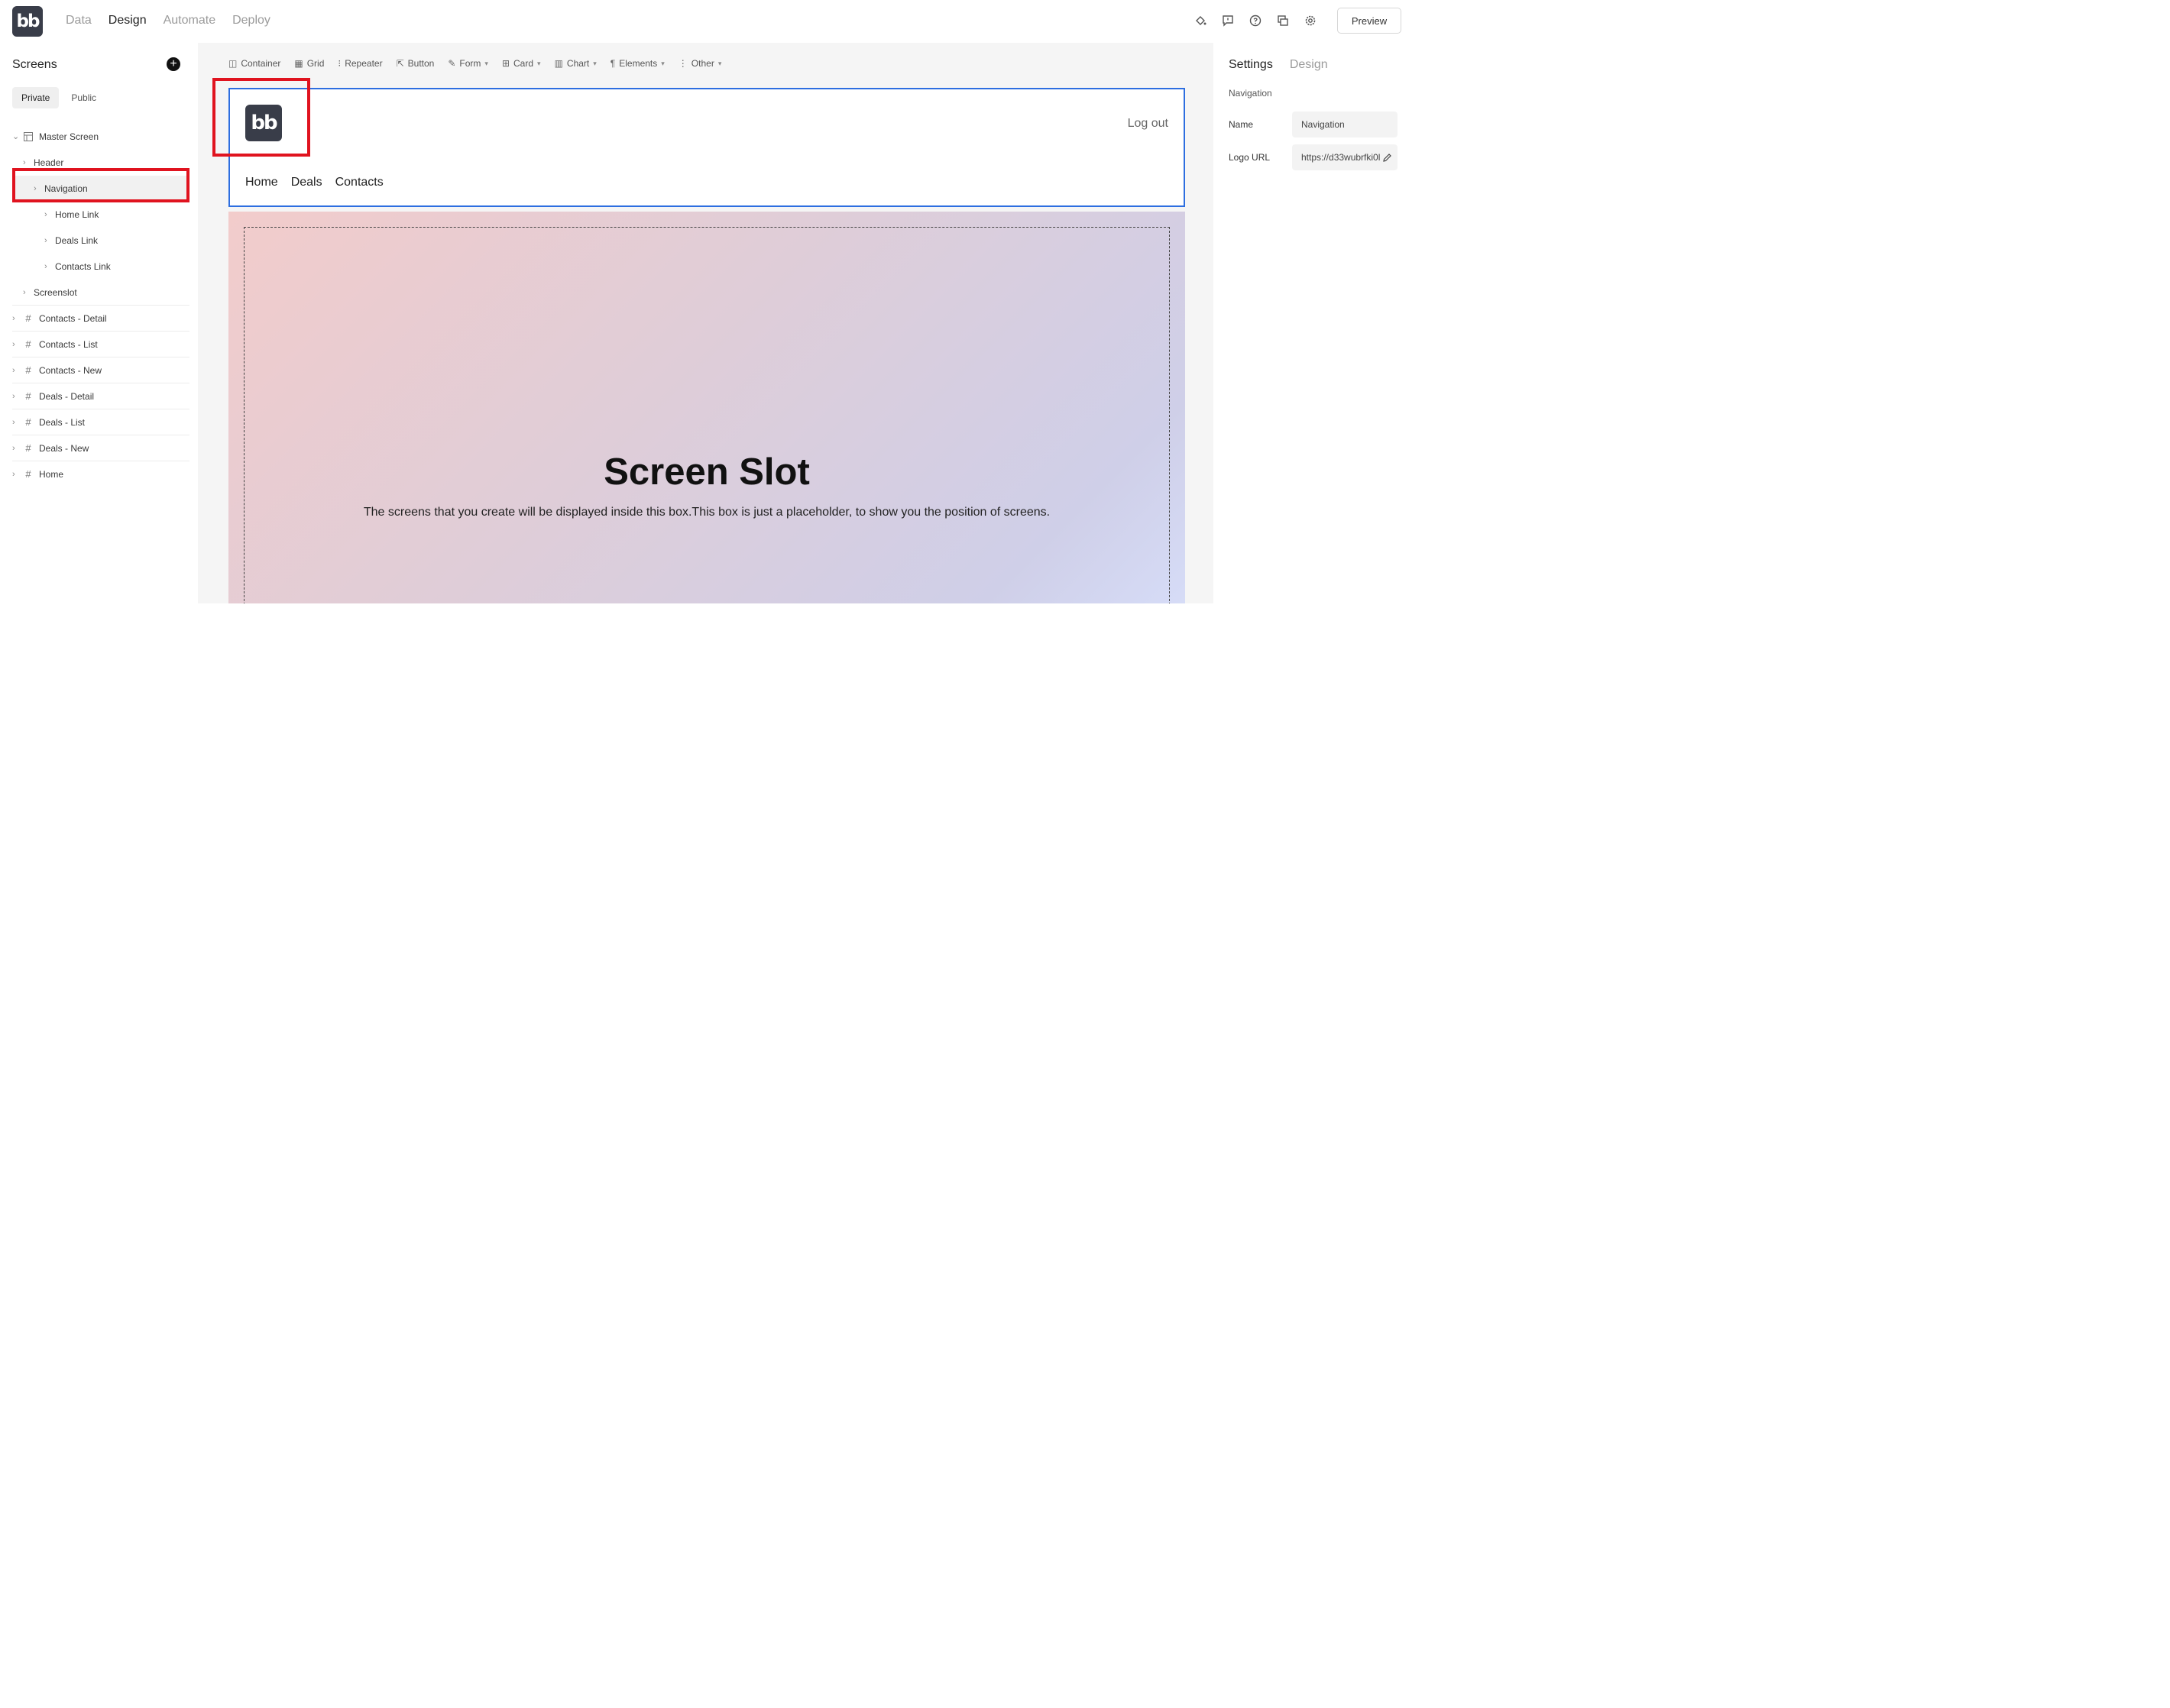  I want to click on tree-label: Contacts - New, so click(70, 370).